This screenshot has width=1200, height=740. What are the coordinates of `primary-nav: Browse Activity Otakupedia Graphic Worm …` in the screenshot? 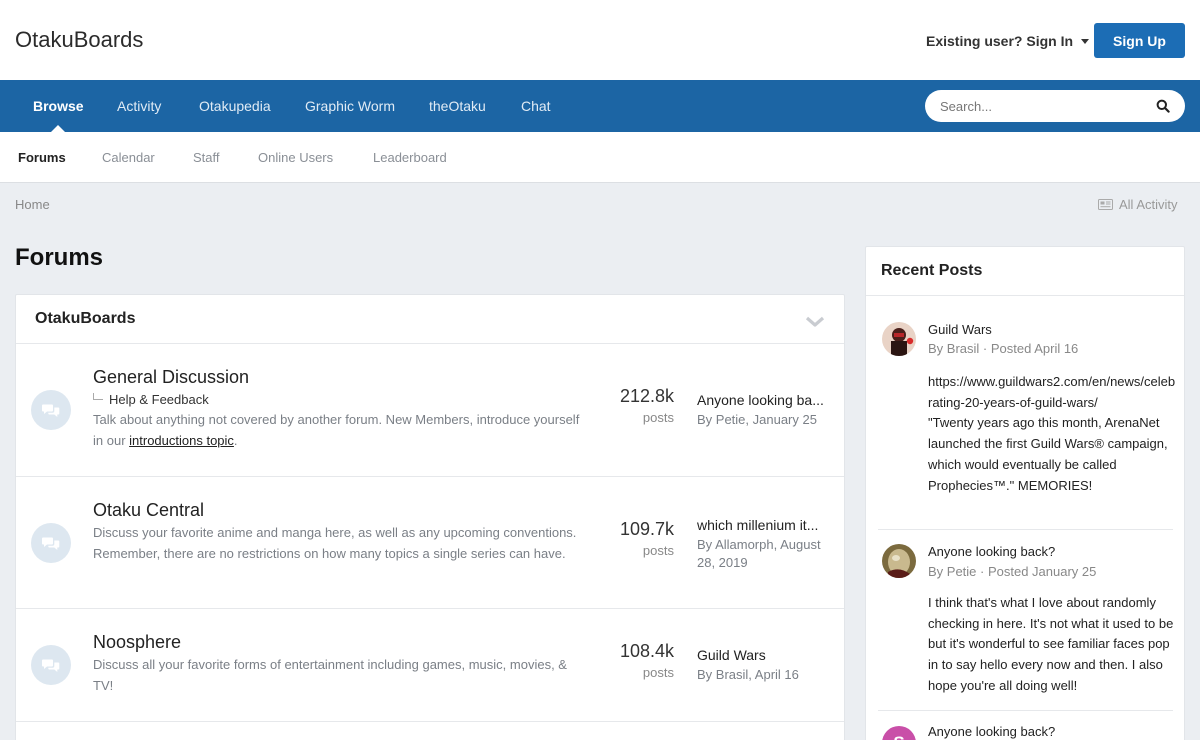 It's located at (600, 106).